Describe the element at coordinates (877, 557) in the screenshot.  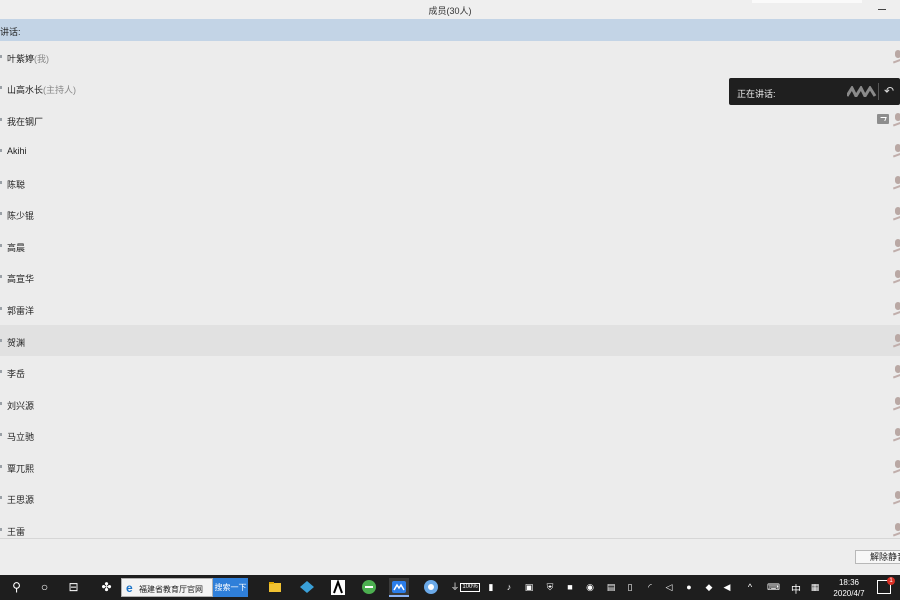
I see `unmute-button: 解除静音` at that location.